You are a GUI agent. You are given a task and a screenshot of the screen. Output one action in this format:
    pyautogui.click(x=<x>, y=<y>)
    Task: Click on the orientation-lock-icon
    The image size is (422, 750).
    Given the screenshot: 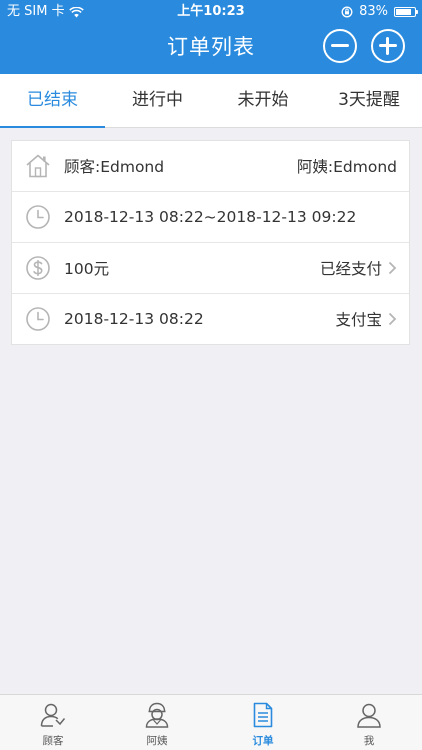 What is the action you would take?
    pyautogui.click(x=347, y=12)
    